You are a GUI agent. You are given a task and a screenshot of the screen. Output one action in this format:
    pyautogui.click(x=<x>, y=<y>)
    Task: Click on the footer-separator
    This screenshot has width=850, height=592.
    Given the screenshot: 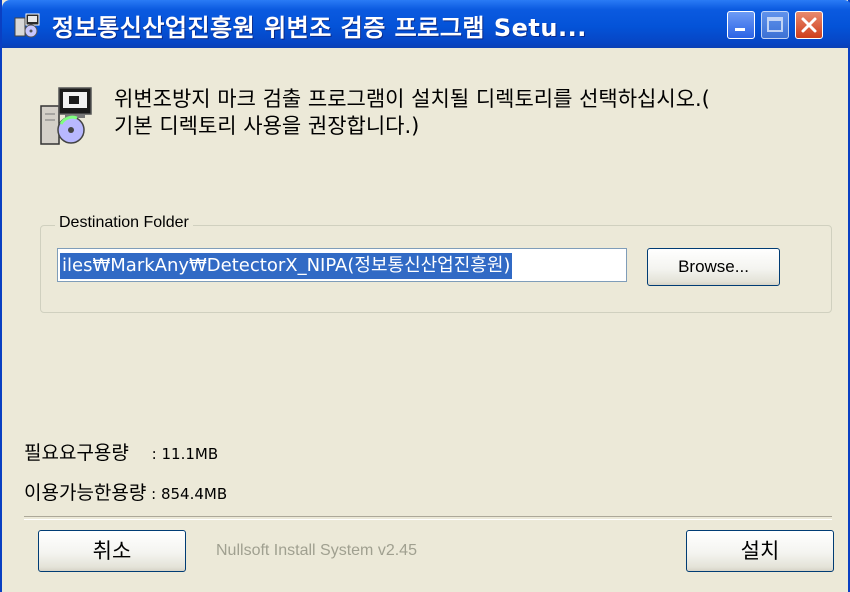 What is the action you would take?
    pyautogui.click(x=428, y=518)
    